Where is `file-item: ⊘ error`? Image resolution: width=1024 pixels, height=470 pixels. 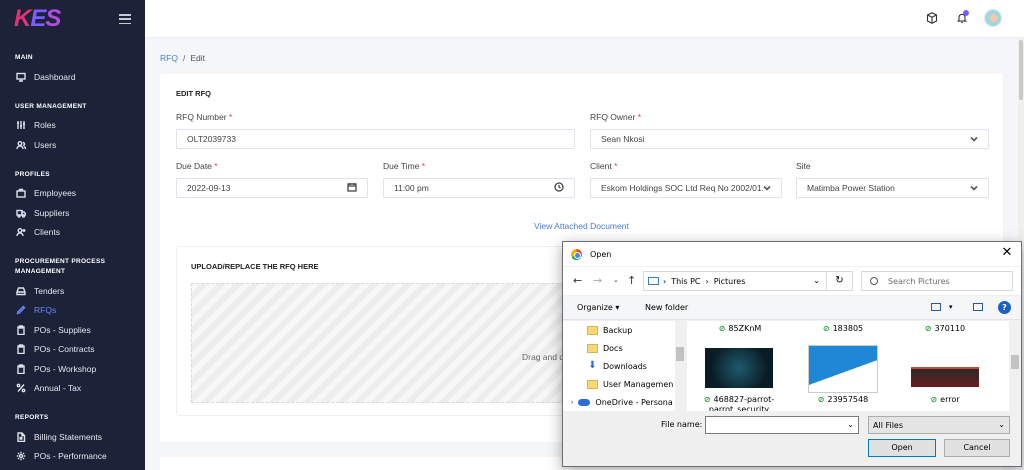
file-item: ⊘ error is located at coordinates (945, 399).